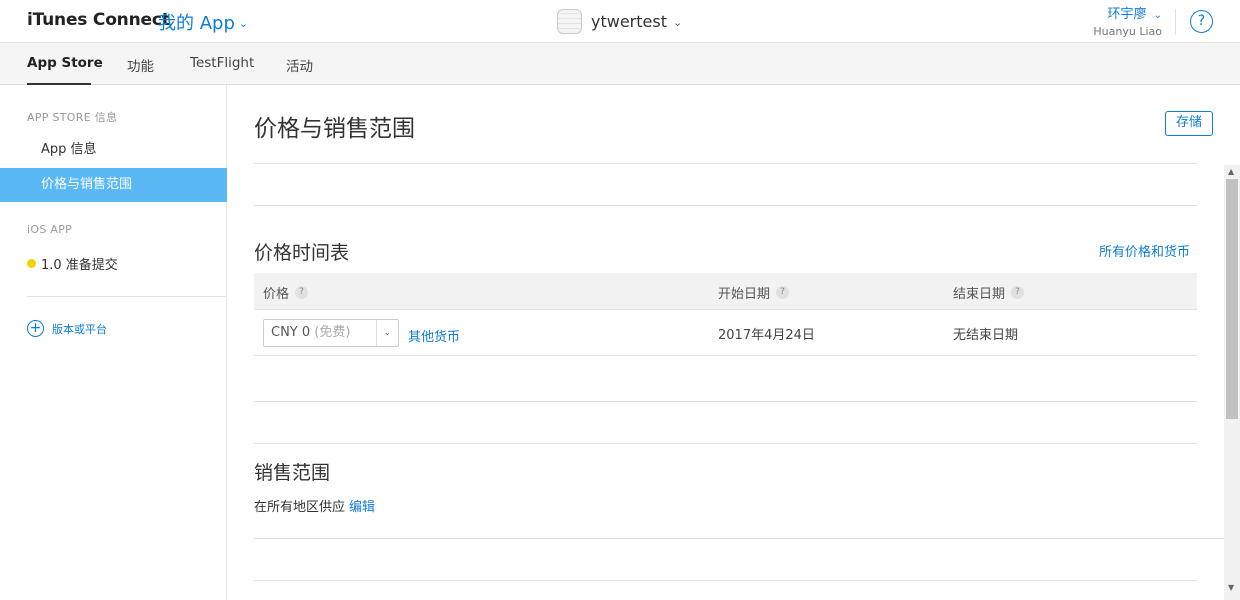 The image size is (1240, 600). What do you see at coordinates (979, 294) in the screenshot?
I see `column-label: 结束日期` at bounding box center [979, 294].